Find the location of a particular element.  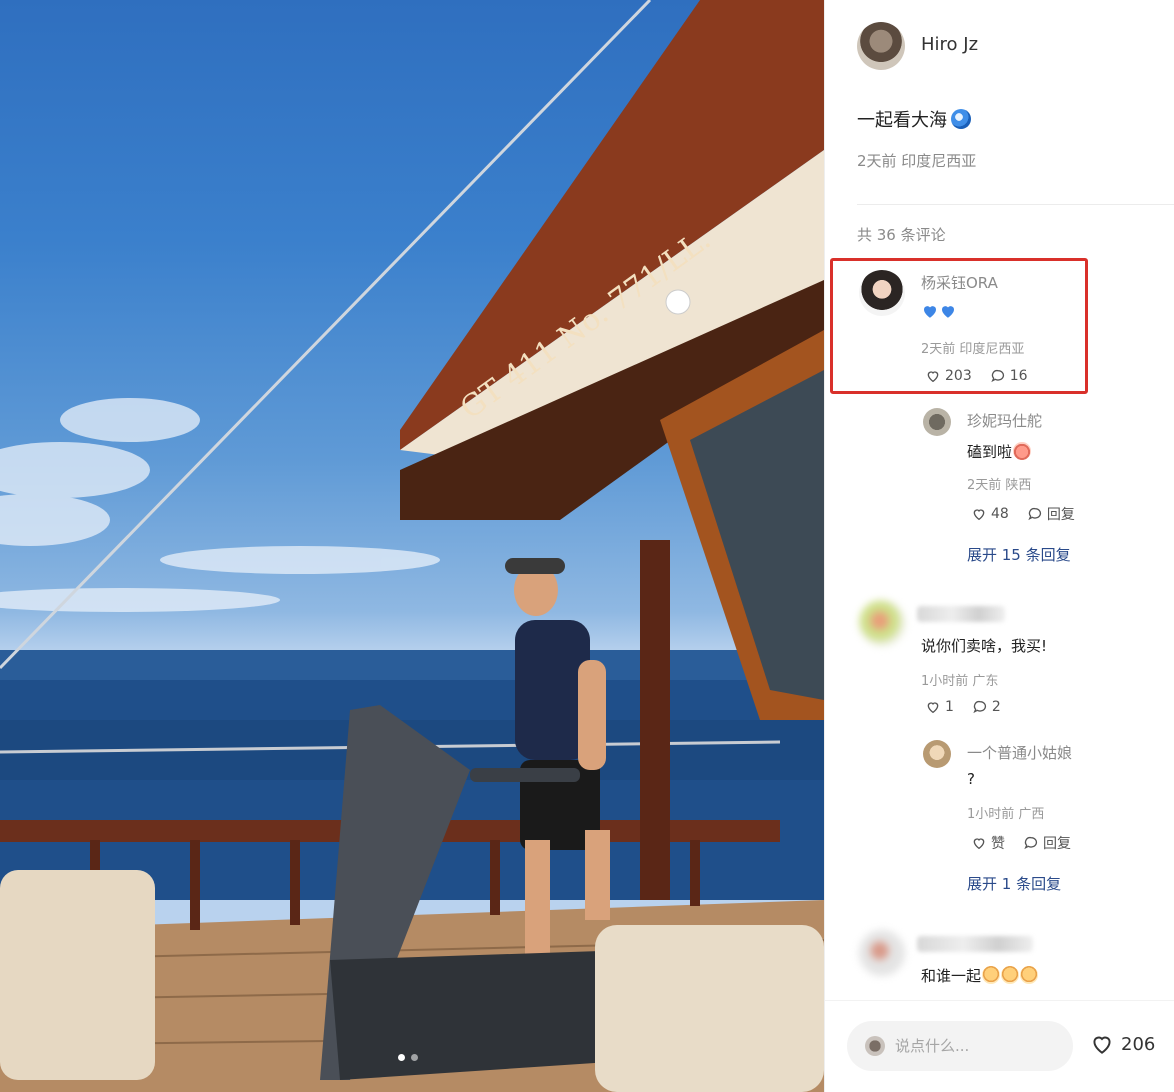

reply-text: ? is located at coordinates (971, 779).